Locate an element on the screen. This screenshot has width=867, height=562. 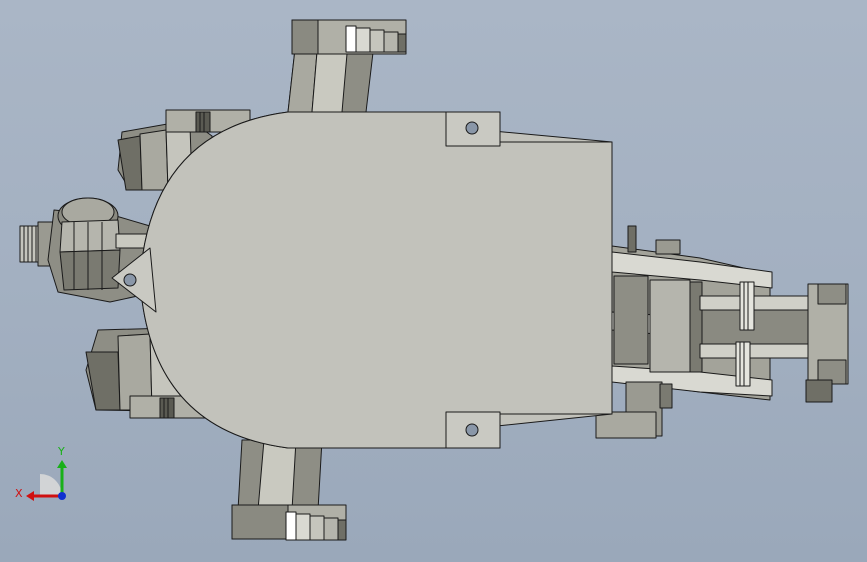
z-axis-dot is located at coordinates (62, 496).